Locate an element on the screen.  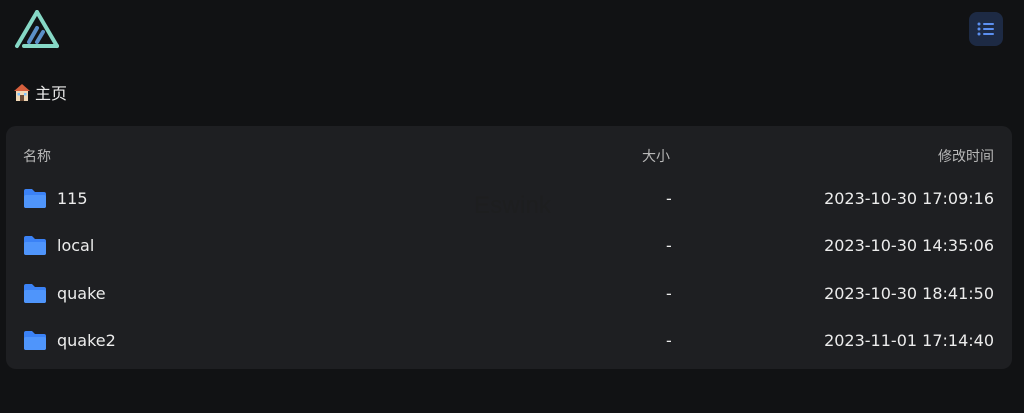
file-name: local is located at coordinates (75, 245).